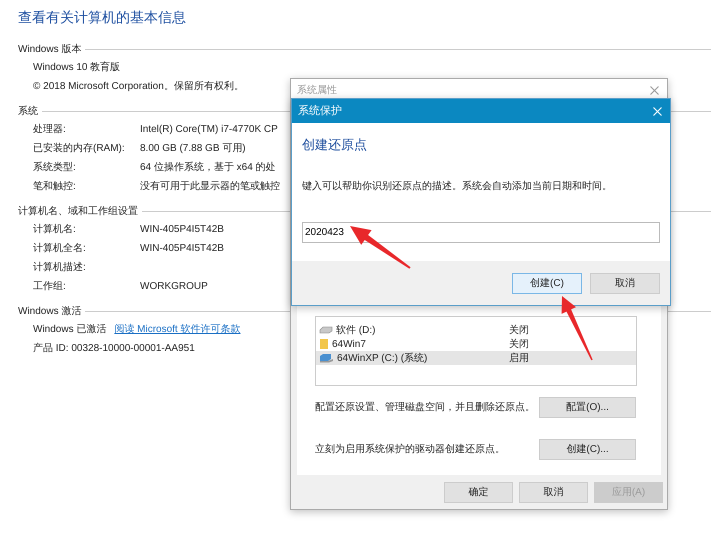  What do you see at coordinates (382, 359) in the screenshot?
I see `drive-name: 64WinXP (C:) (系统)` at bounding box center [382, 359].